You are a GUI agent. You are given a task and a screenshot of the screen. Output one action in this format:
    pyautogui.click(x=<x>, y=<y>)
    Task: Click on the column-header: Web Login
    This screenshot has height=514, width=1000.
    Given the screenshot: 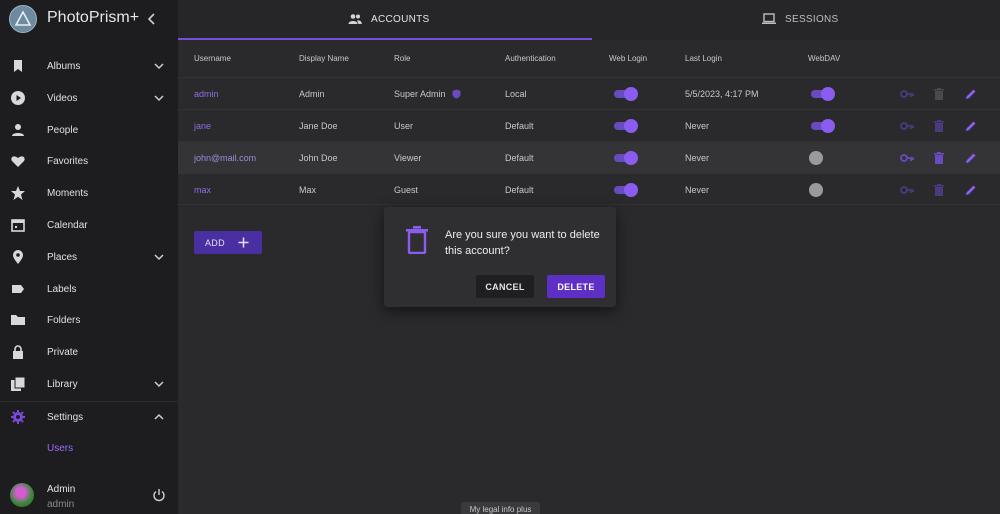 What is the action you would take?
    pyautogui.click(x=628, y=58)
    